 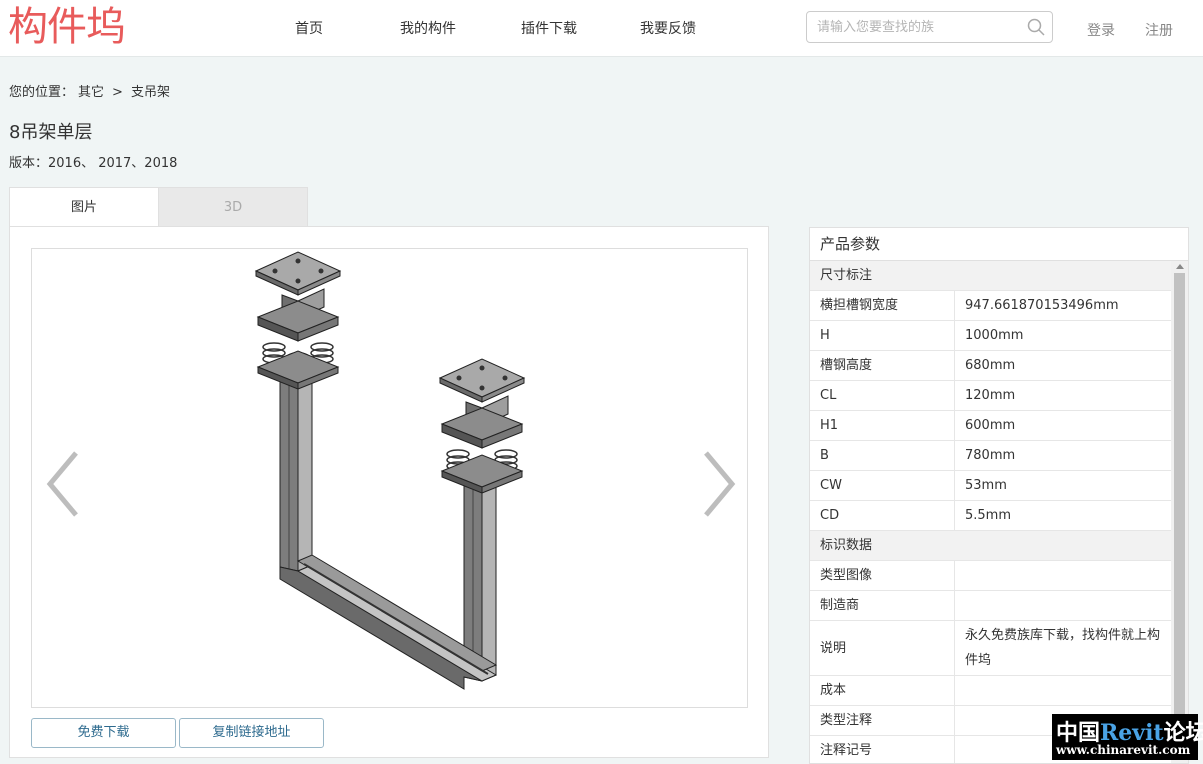 I want to click on nav-home: 首页, so click(x=309, y=28).